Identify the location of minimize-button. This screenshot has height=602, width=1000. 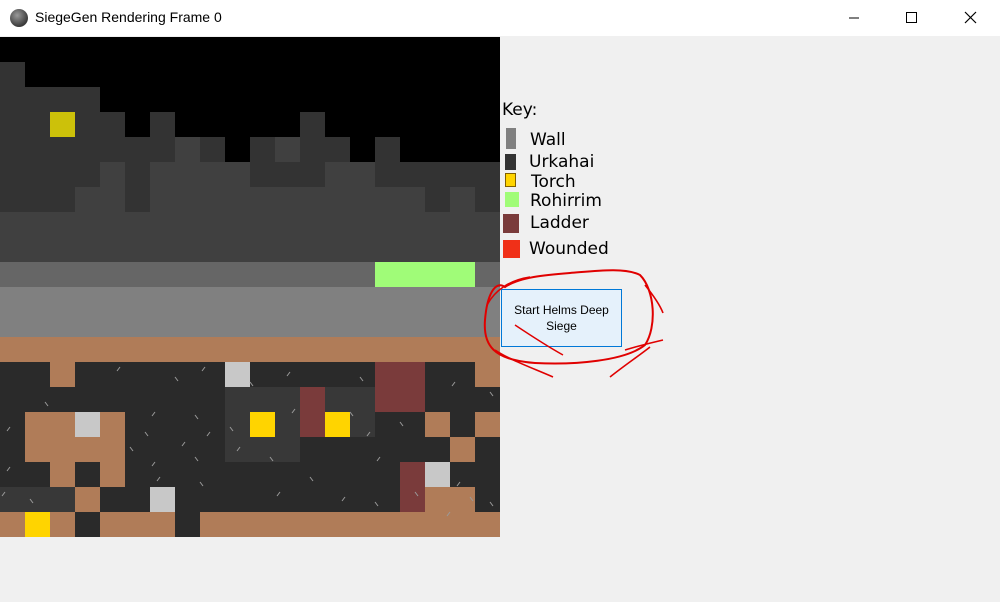
(854, 18).